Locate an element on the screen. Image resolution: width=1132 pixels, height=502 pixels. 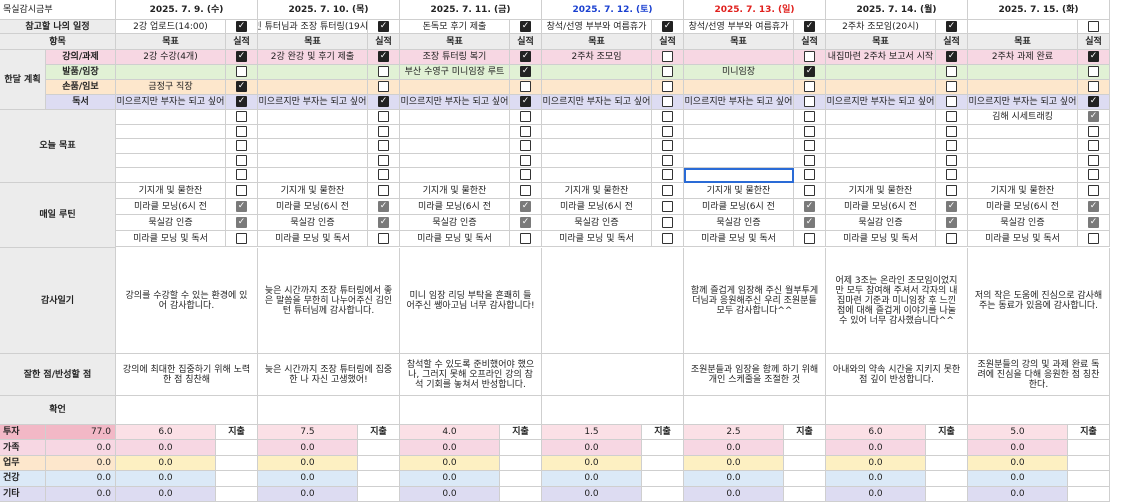
ref-checkbox is located at coordinates (1093, 26).